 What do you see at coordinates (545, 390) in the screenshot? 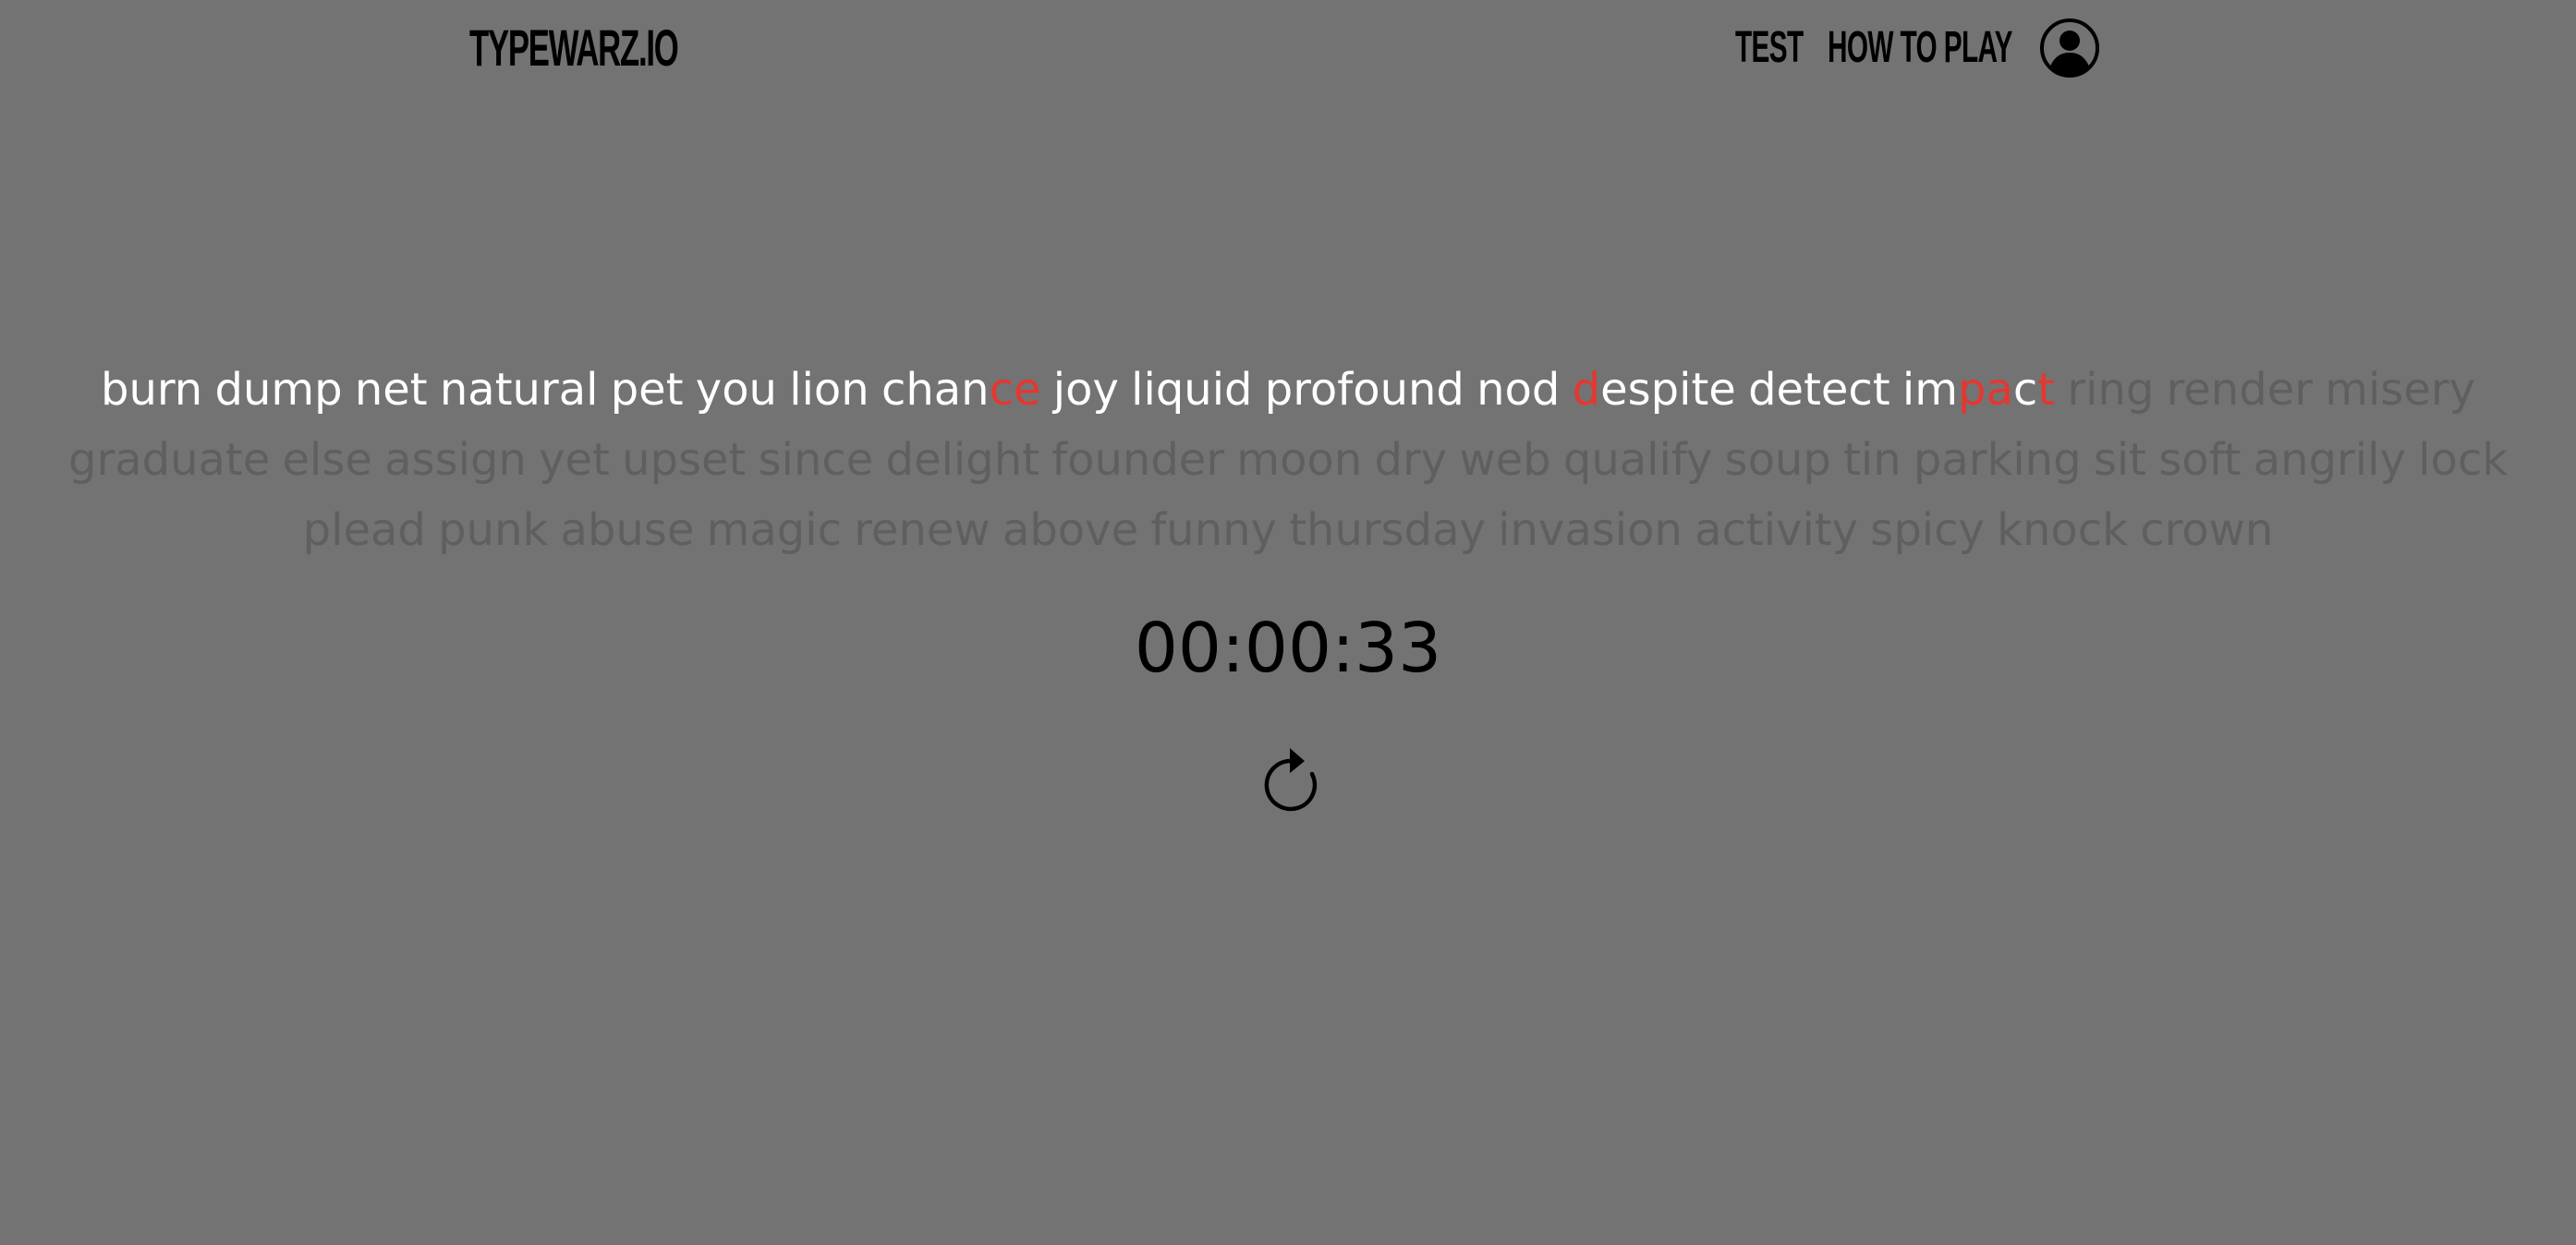
I see `passage-segment-typed: burn dump net natural pet you lion chan` at bounding box center [545, 390].